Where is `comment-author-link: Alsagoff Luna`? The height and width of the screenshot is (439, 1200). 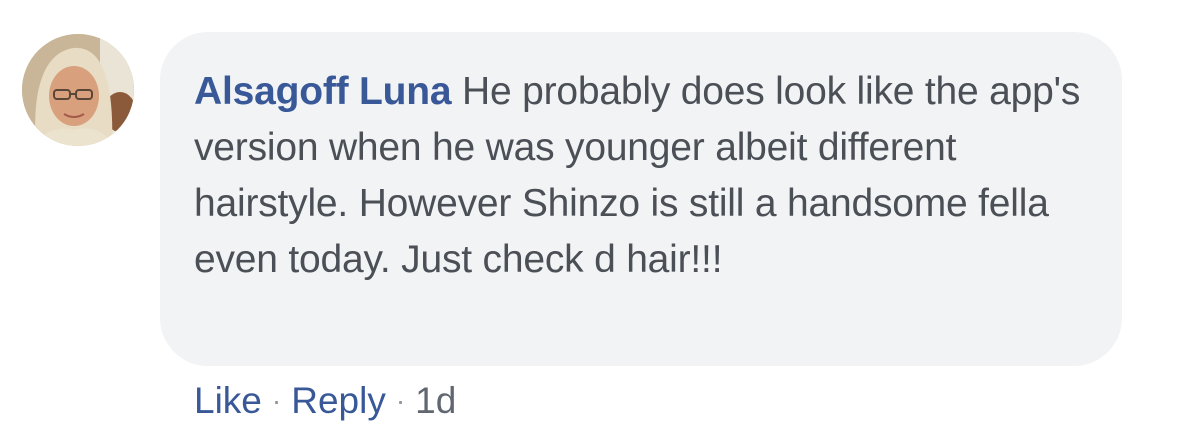
comment-author-link: Alsagoff Luna is located at coordinates (323, 91).